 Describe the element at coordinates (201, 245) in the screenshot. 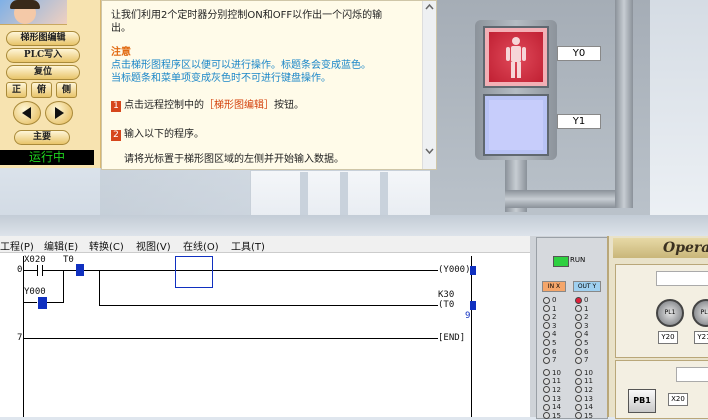

I see `menu-online: 在线(O)` at that location.